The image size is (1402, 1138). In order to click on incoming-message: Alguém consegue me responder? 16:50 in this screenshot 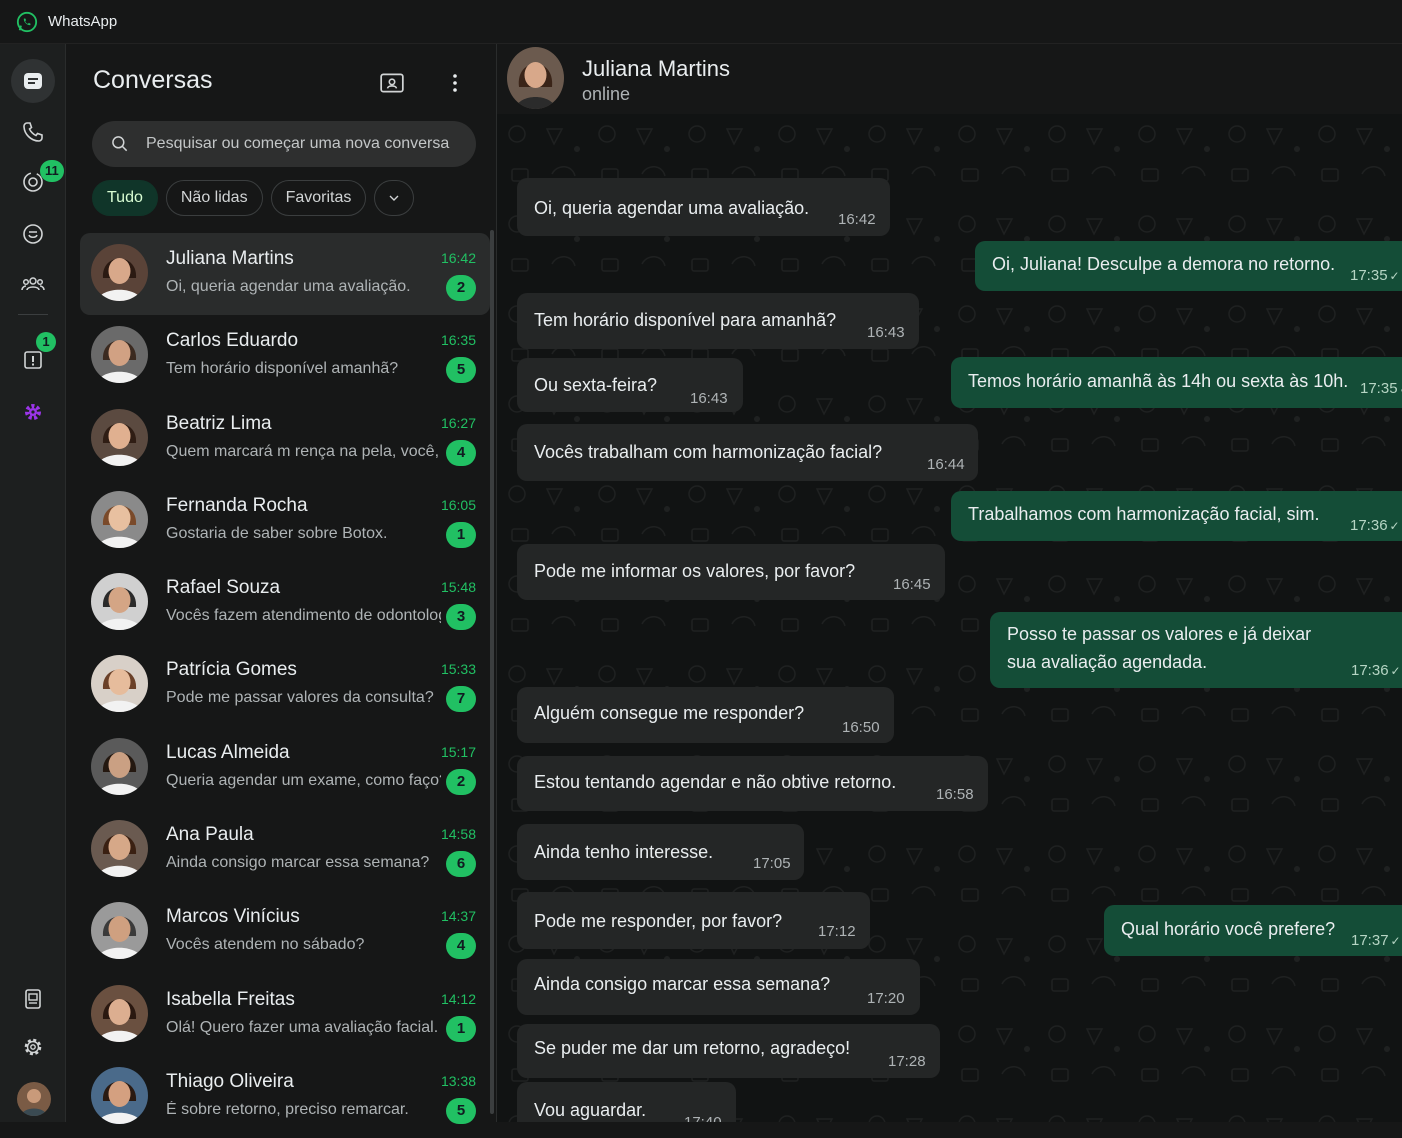, I will do `click(705, 715)`.